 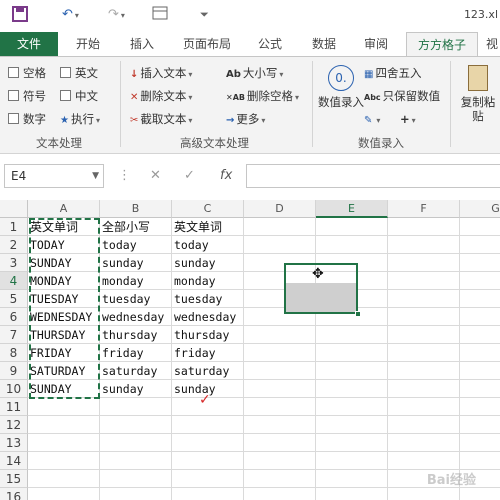 I want to click on cell-a13, so click(x=64, y=443).